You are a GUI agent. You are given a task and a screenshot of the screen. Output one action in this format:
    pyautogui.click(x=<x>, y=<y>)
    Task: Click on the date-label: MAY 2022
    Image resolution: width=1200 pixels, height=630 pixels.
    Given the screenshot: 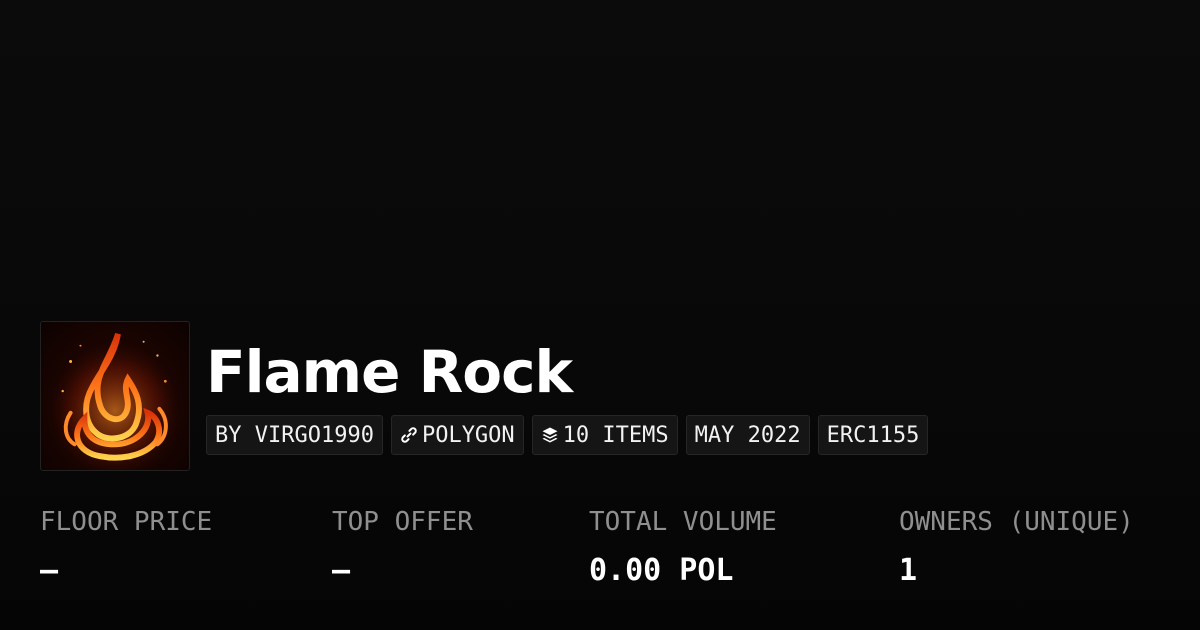 What is the action you would take?
    pyautogui.click(x=747, y=435)
    